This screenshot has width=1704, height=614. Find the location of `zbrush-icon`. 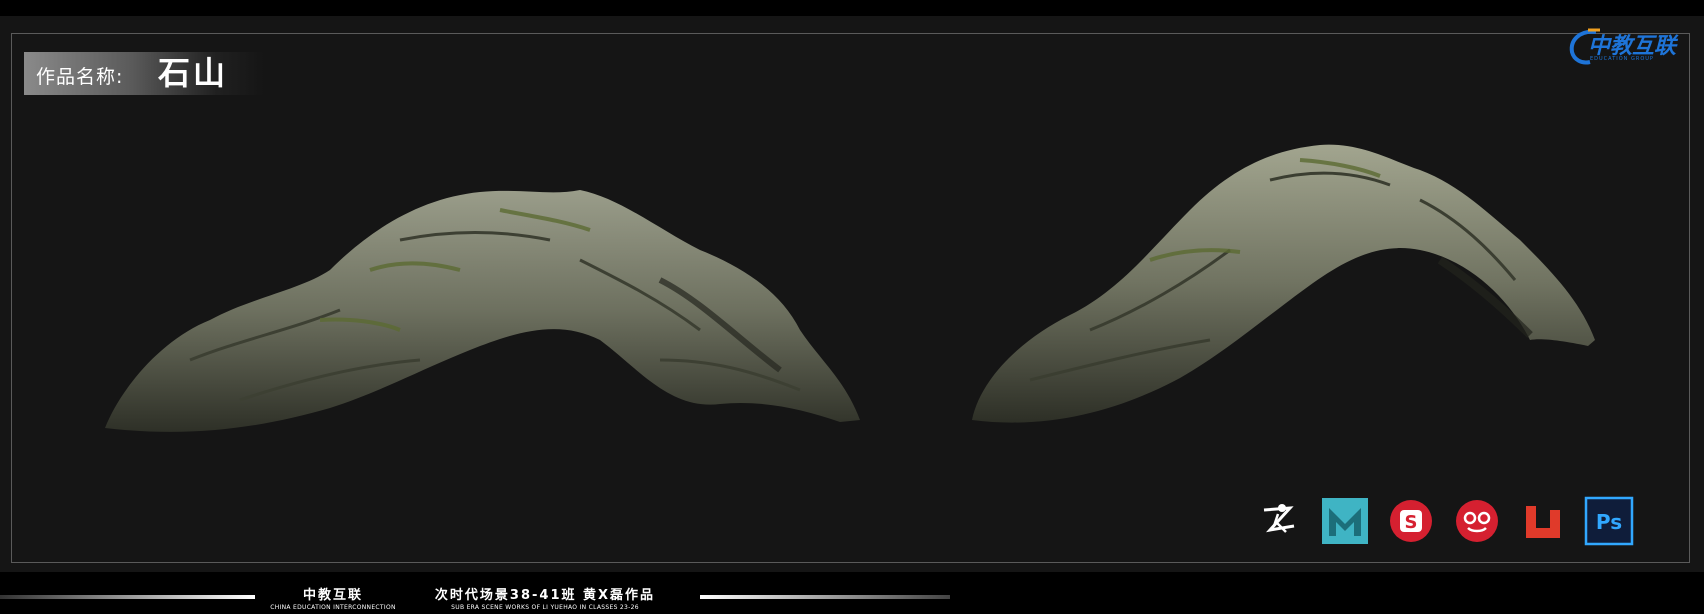

zbrush-icon is located at coordinates (1279, 518).